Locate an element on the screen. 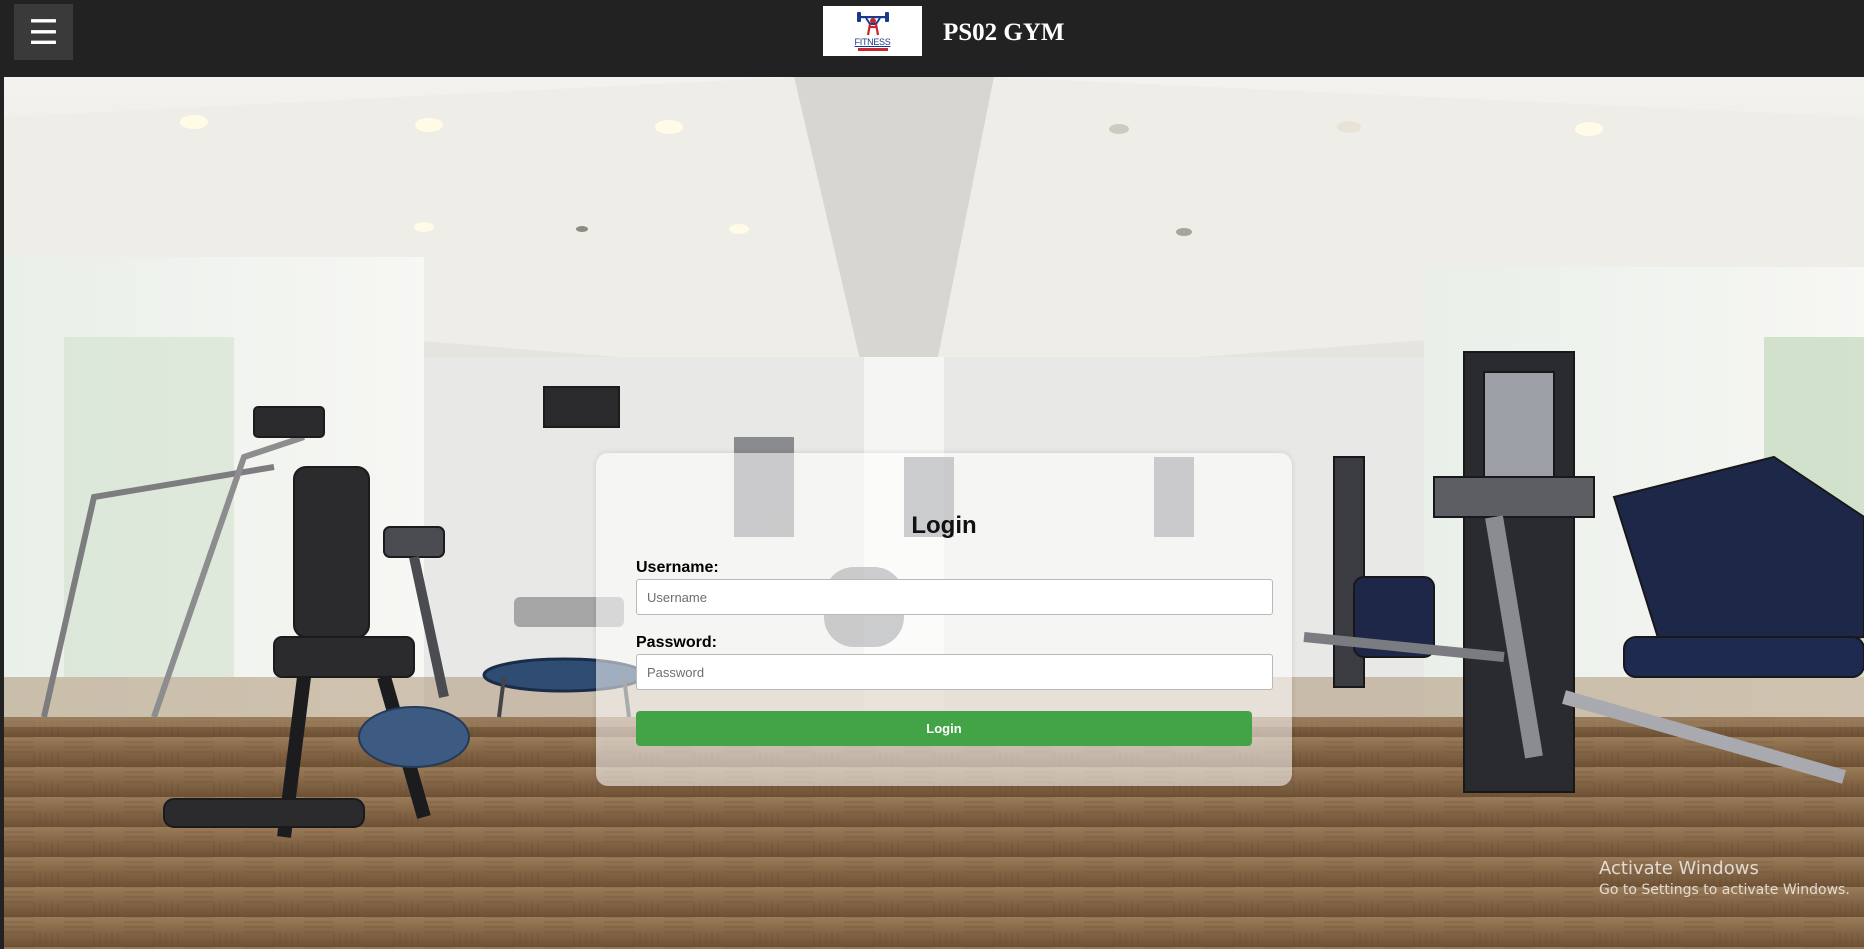  gym-logo: FITNESS is located at coordinates (872, 31).